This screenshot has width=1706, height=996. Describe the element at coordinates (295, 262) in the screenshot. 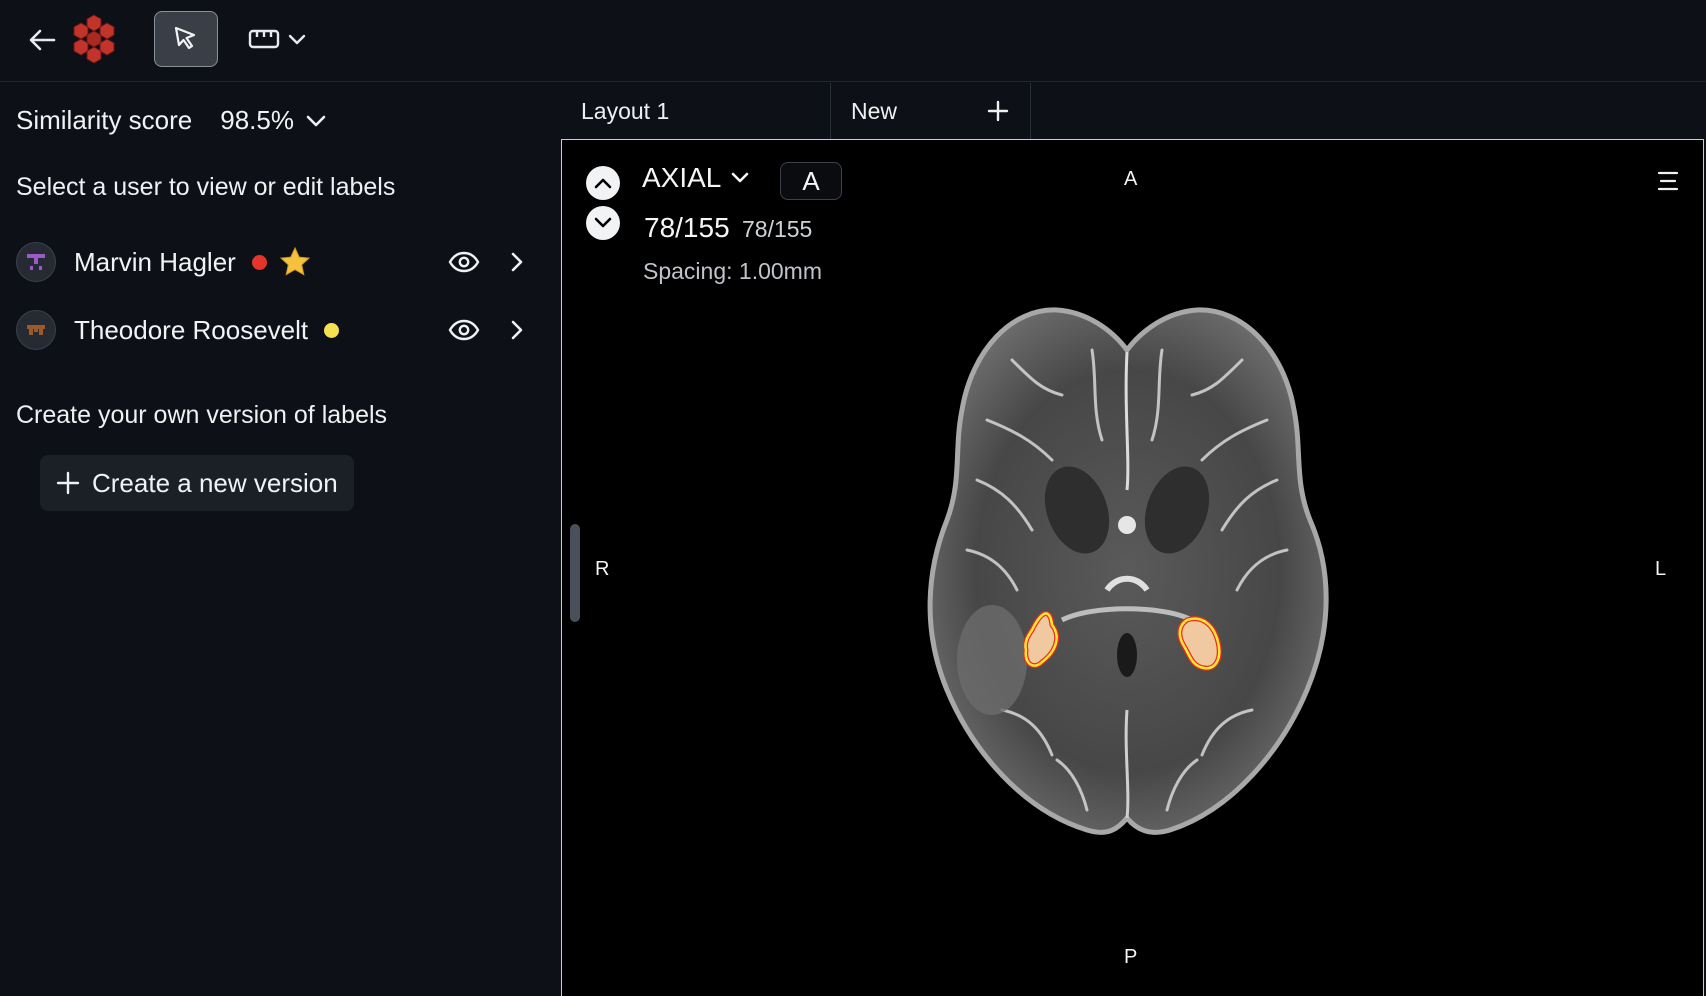

I see `star-icon` at that location.